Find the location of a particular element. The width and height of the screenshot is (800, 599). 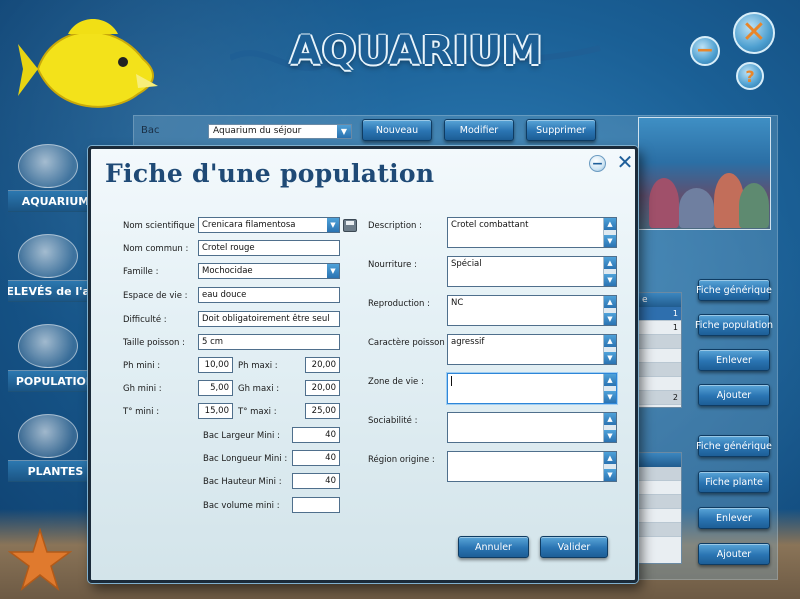

dialog-close-button: ✕ is located at coordinates (625, 162).